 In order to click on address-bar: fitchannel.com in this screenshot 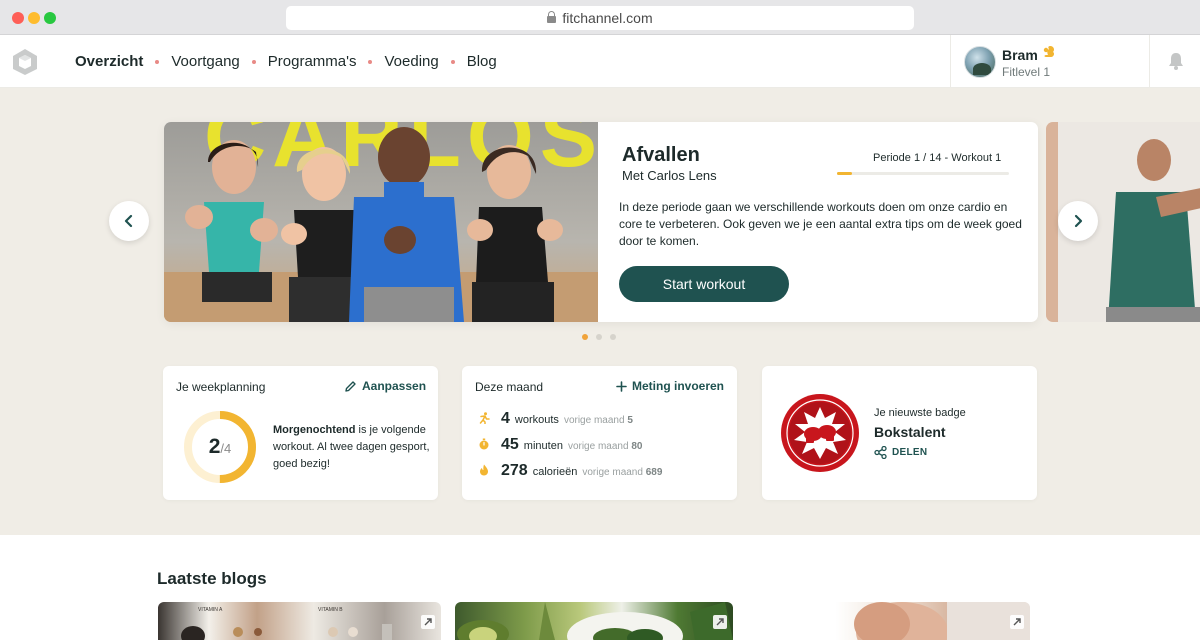, I will do `click(600, 18)`.